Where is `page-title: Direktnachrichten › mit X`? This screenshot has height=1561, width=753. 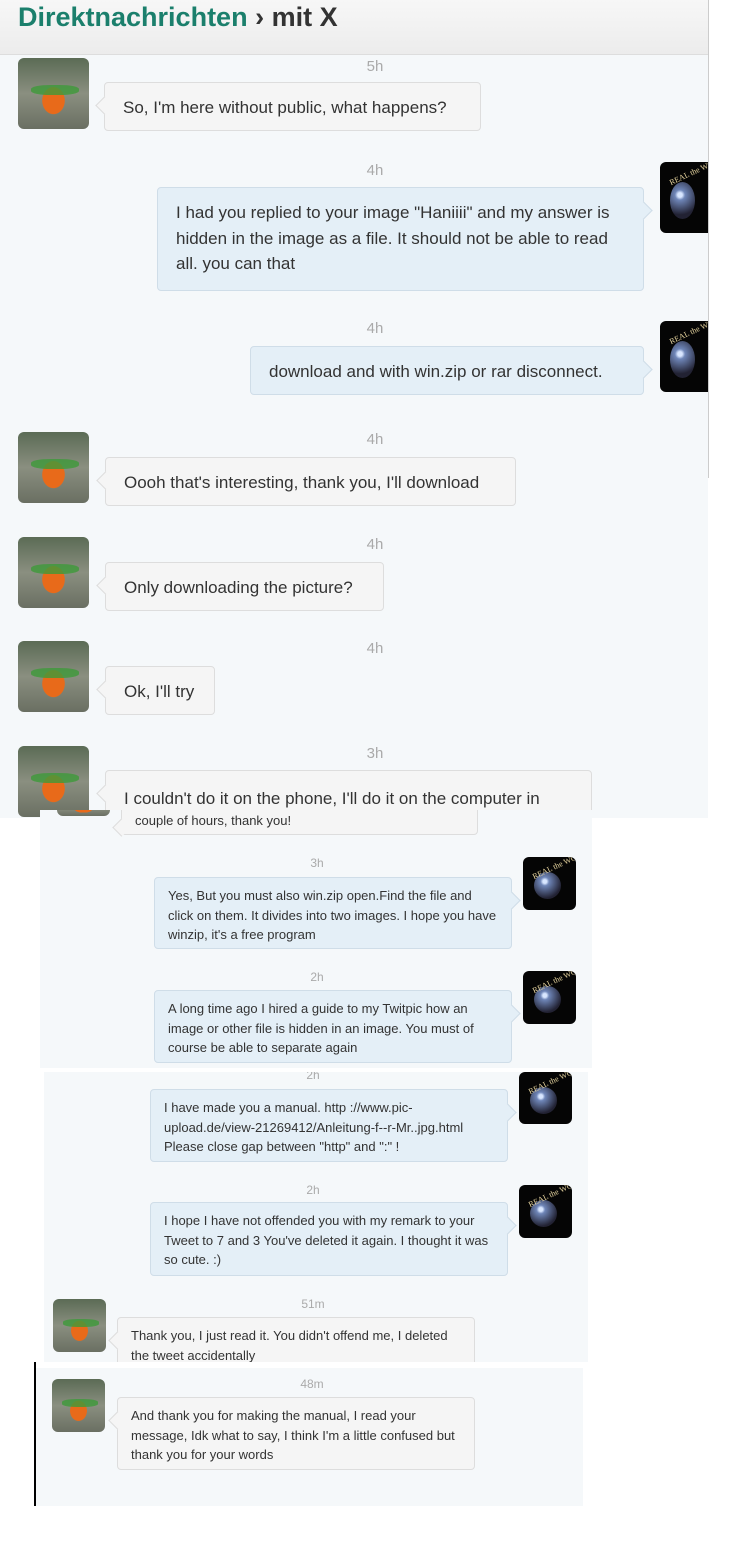 page-title: Direktnachrichten › mit X is located at coordinates (178, 17).